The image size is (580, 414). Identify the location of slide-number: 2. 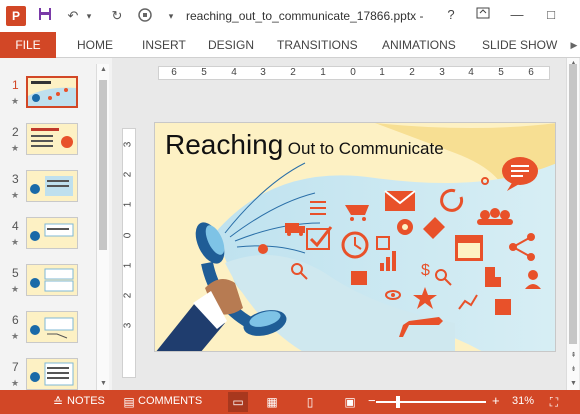
(15, 132).